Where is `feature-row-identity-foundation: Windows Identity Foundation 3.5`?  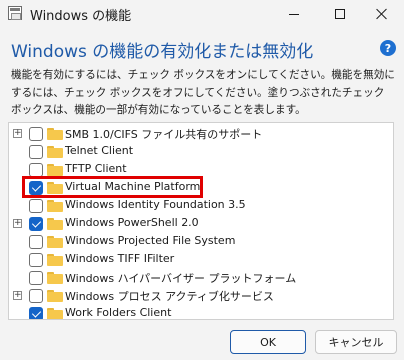
feature-row-identity-foundation: Windows Identity Foundation 3.5 is located at coordinates (199, 206).